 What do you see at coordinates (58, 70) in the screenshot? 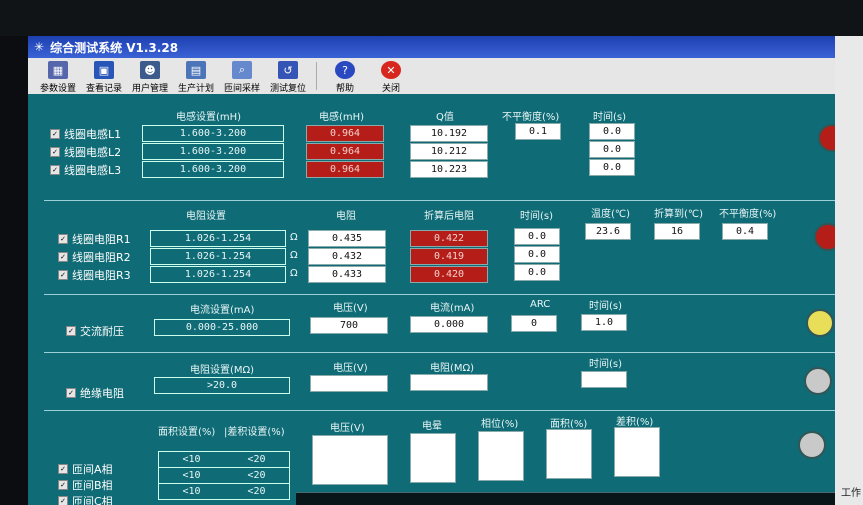
I see `params-icon: ▦` at bounding box center [58, 70].